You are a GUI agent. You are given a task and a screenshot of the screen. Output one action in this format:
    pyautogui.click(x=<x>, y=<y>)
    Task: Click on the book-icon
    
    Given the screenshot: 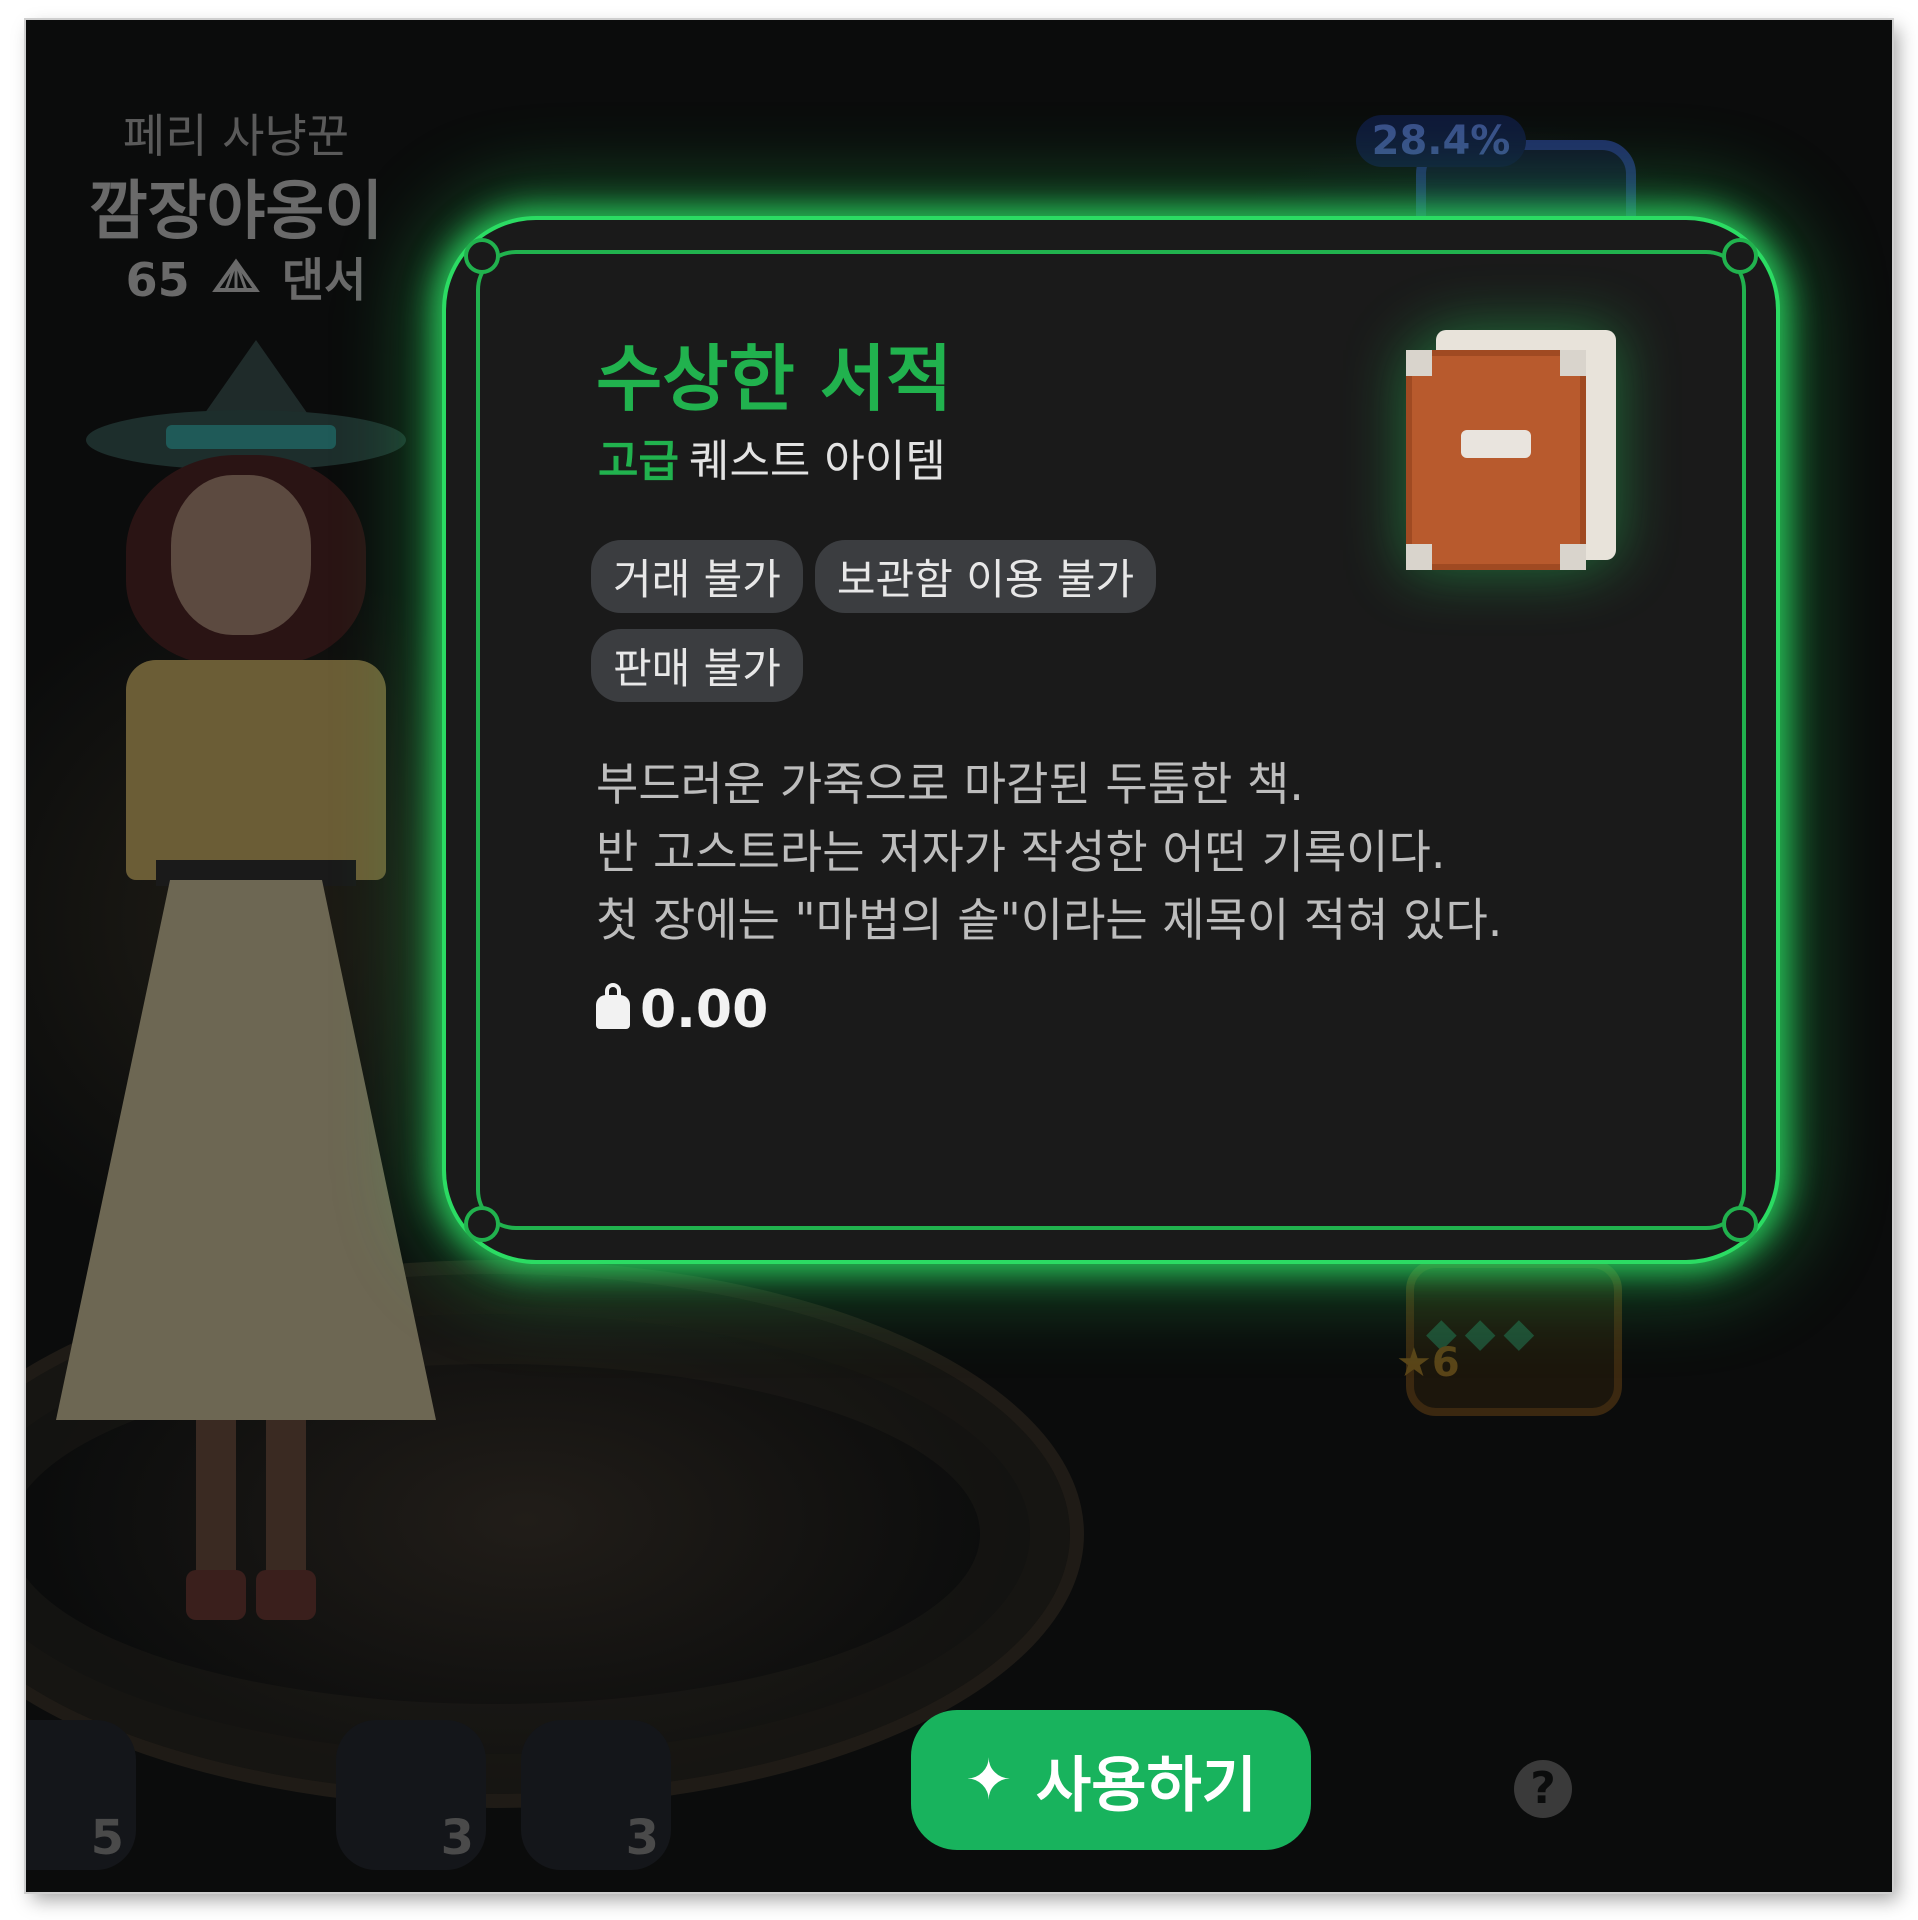 What is the action you would take?
    pyautogui.click(x=1516, y=450)
    